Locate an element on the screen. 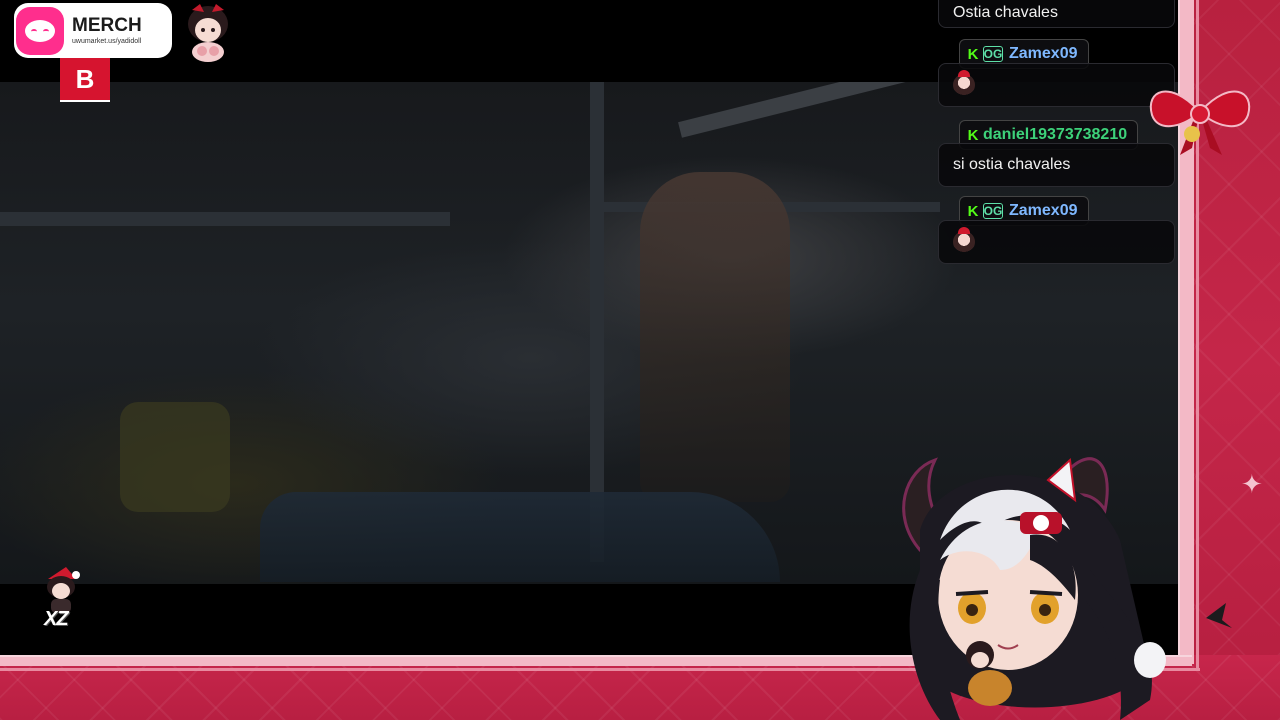 The image size is (1280, 720). chat-message is located at coordinates (1056, 242).